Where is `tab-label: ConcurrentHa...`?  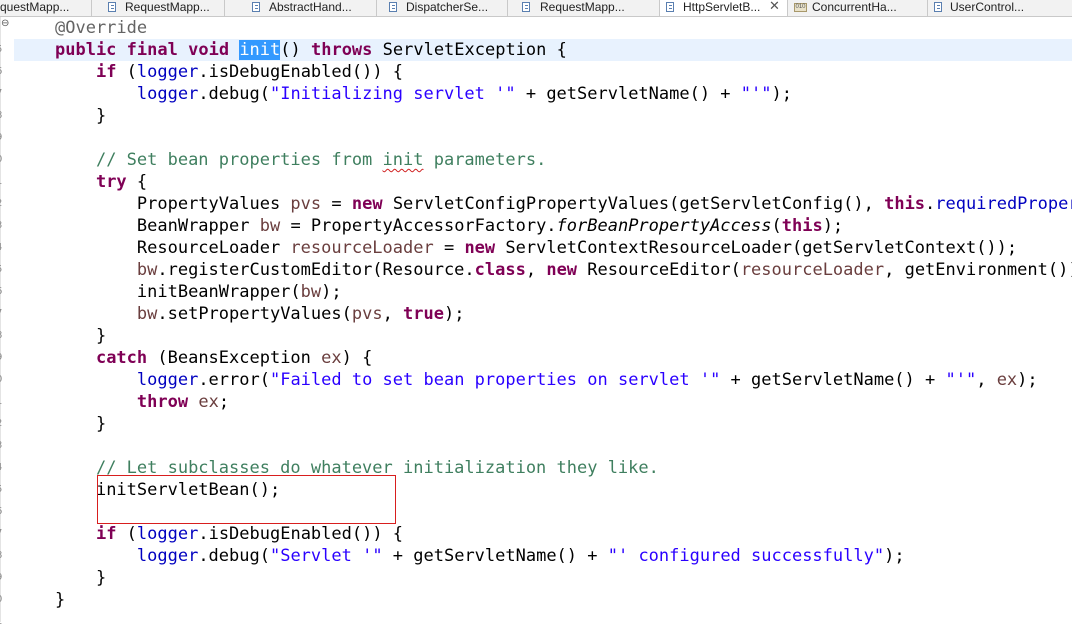
tab-label: ConcurrentHa... is located at coordinates (854, 7).